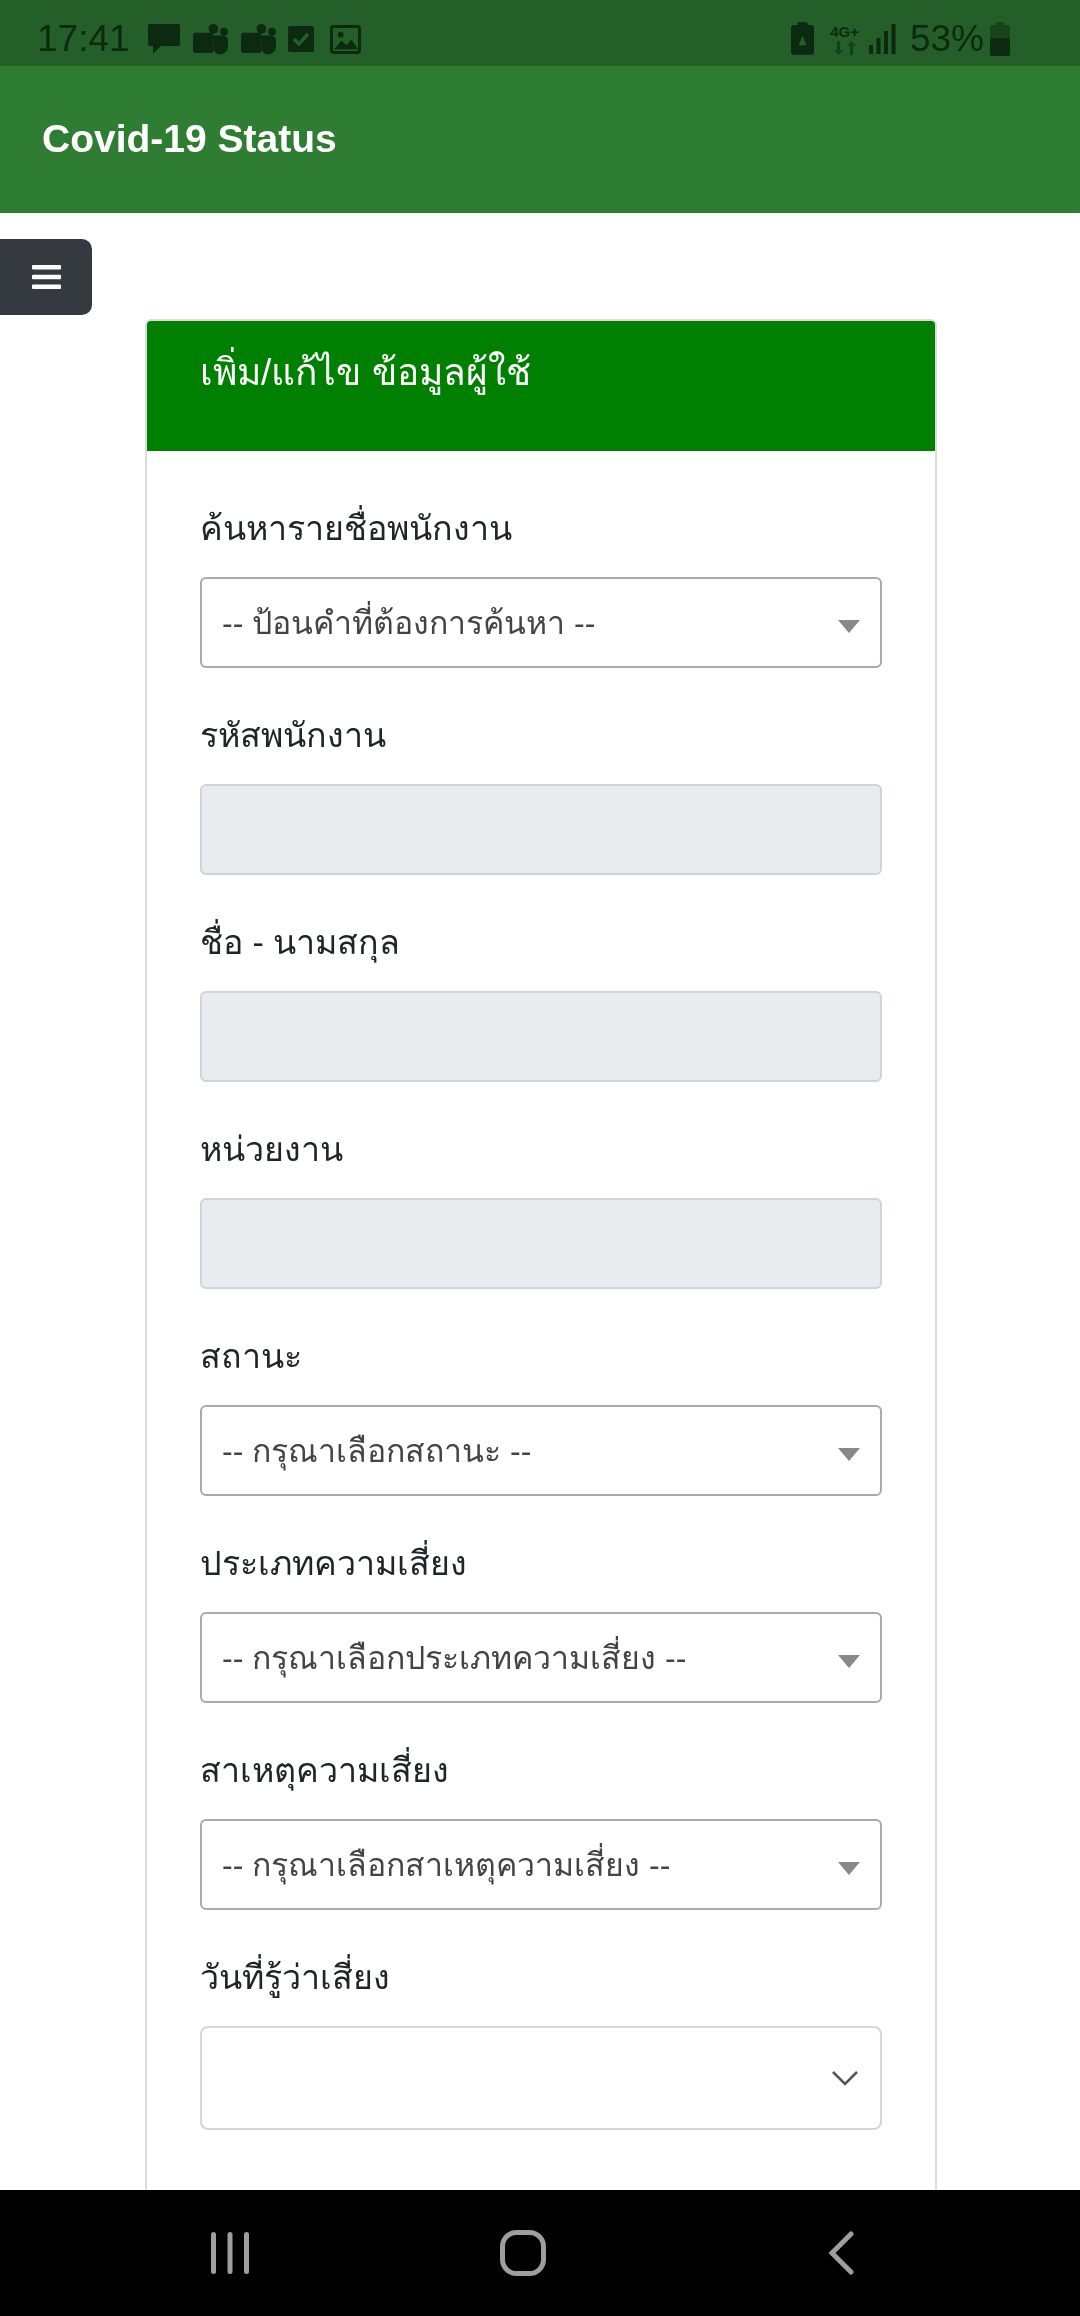 This screenshot has height=2316, width=1080. Describe the element at coordinates (803, 39) in the screenshot. I see `battery-saver-icon` at that location.